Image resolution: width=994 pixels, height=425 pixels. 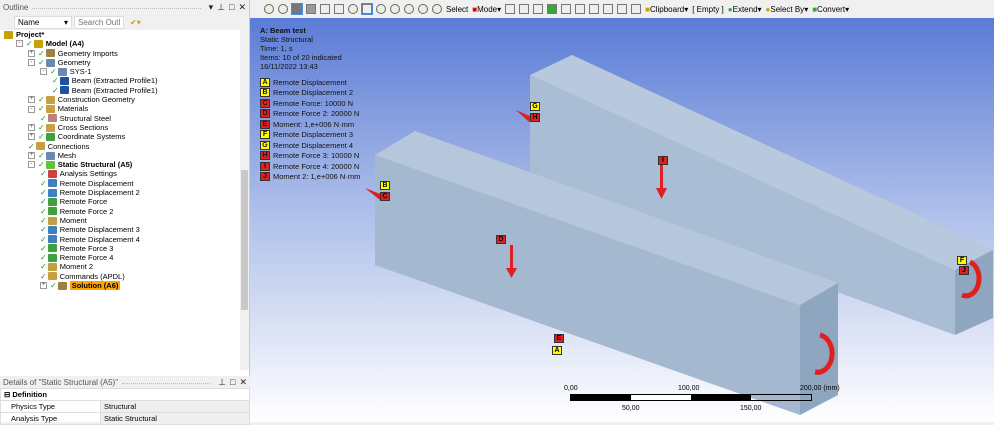 What do you see at coordinates (787, 9) in the screenshot?
I see `select-by-button: ●Select By▾` at bounding box center [787, 9].